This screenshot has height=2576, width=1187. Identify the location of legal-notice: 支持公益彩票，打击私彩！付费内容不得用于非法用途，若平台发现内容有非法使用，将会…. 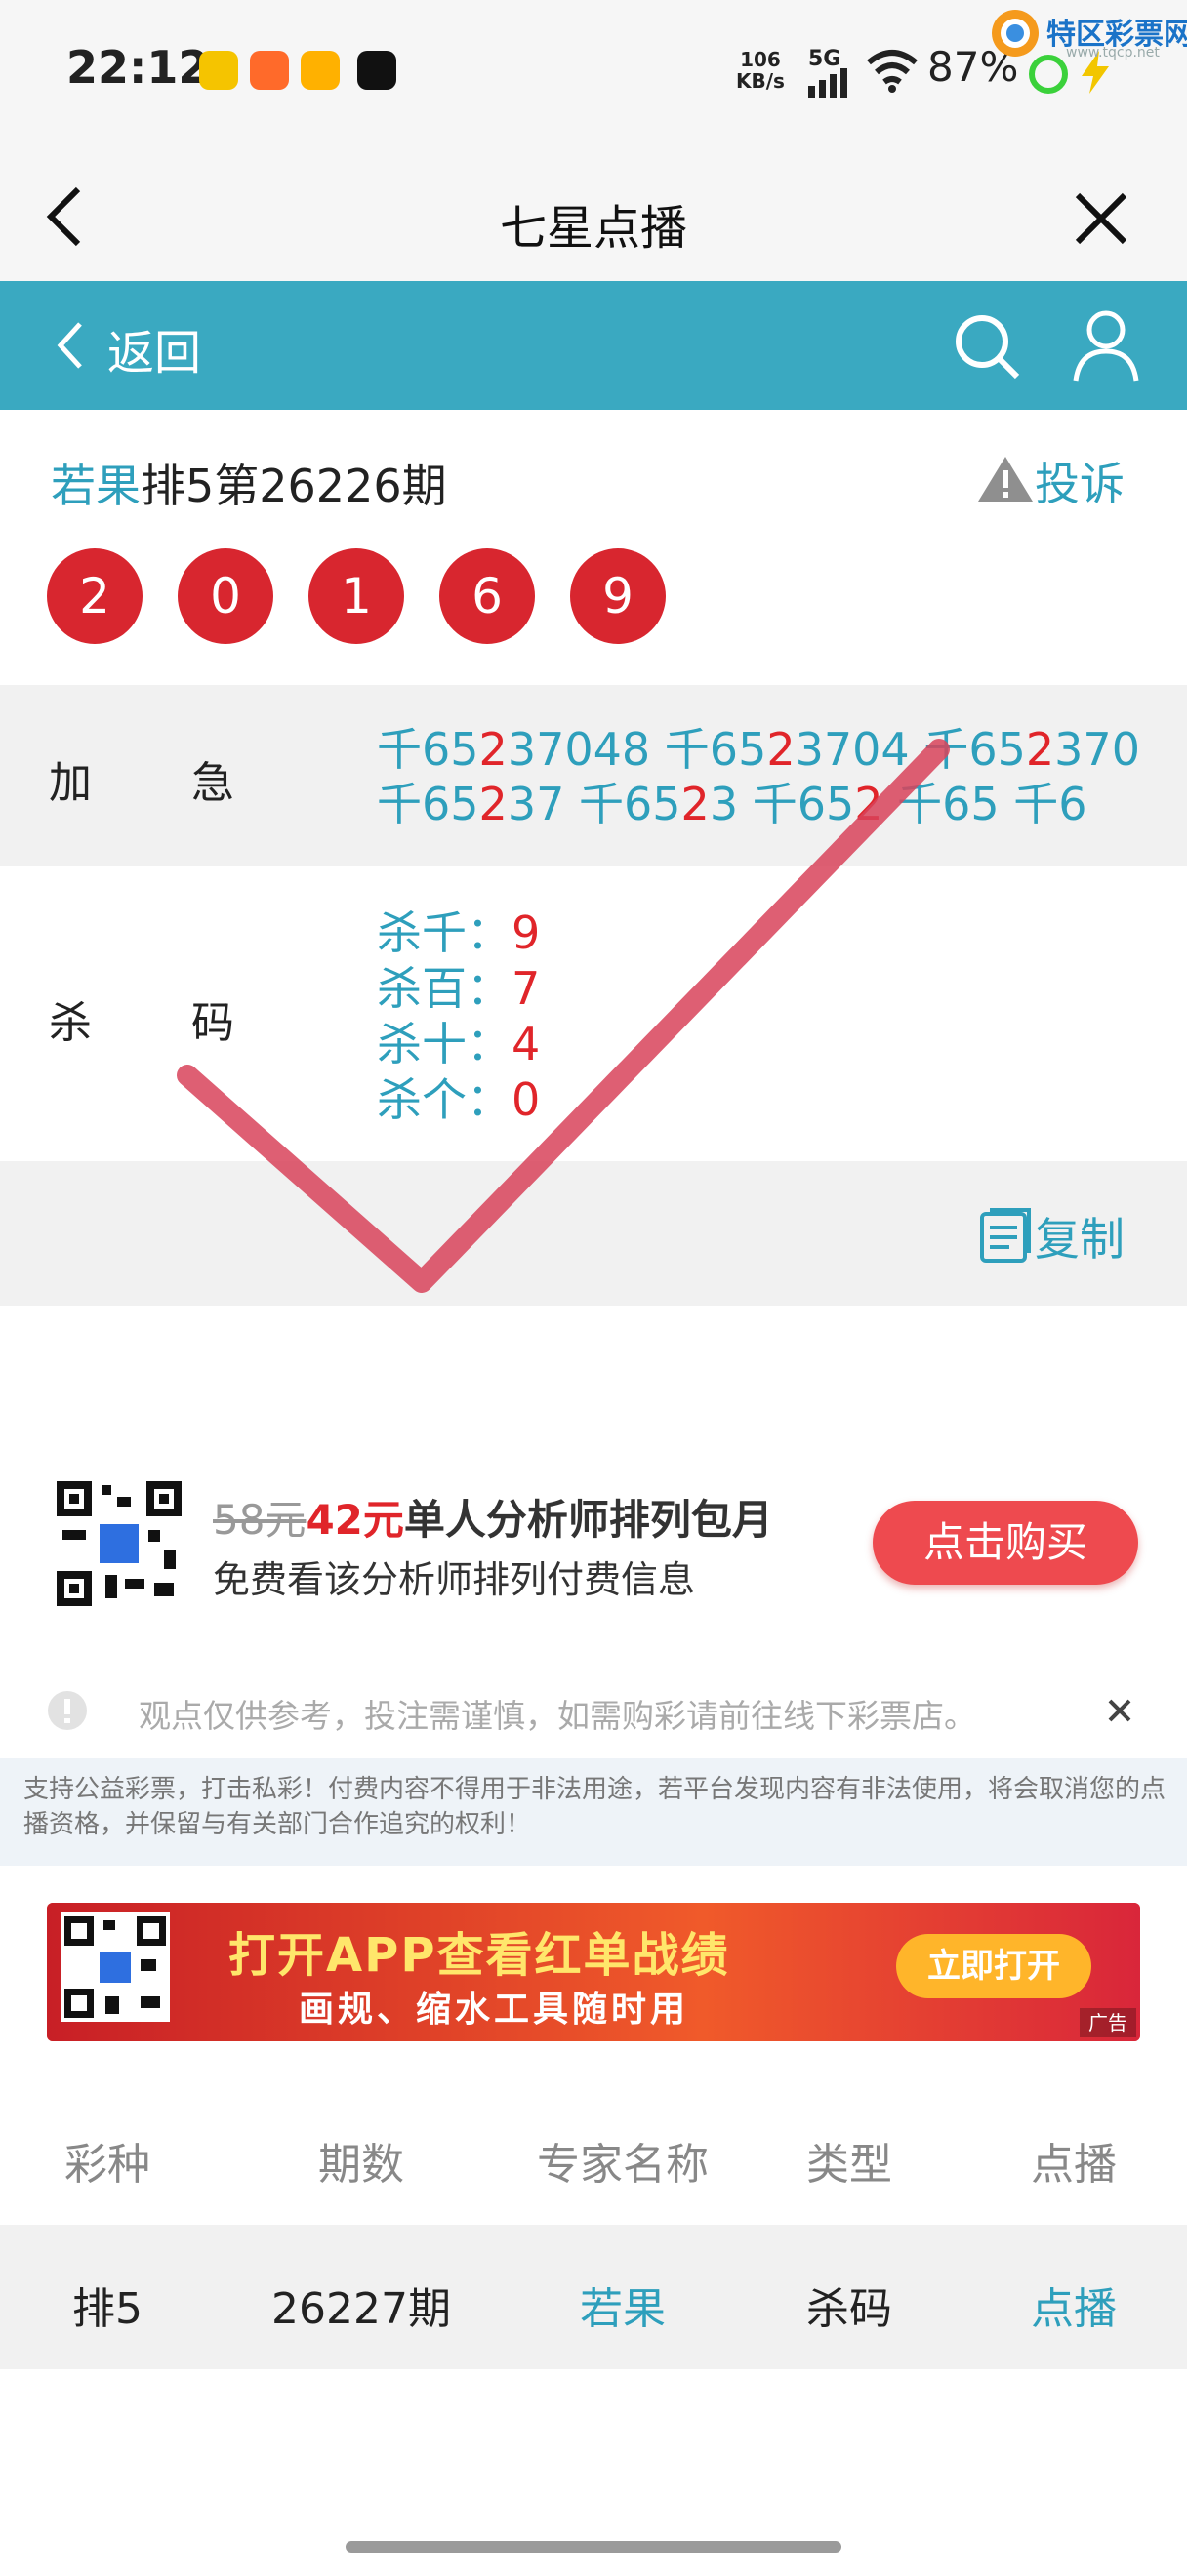
(593, 1812).